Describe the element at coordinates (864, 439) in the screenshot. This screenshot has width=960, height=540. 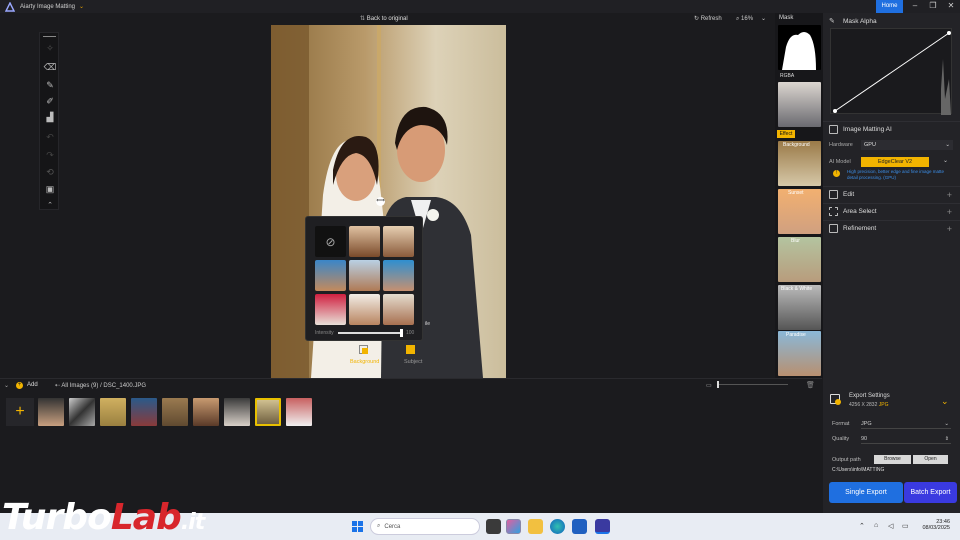
I see `quality-value: 90` at that location.